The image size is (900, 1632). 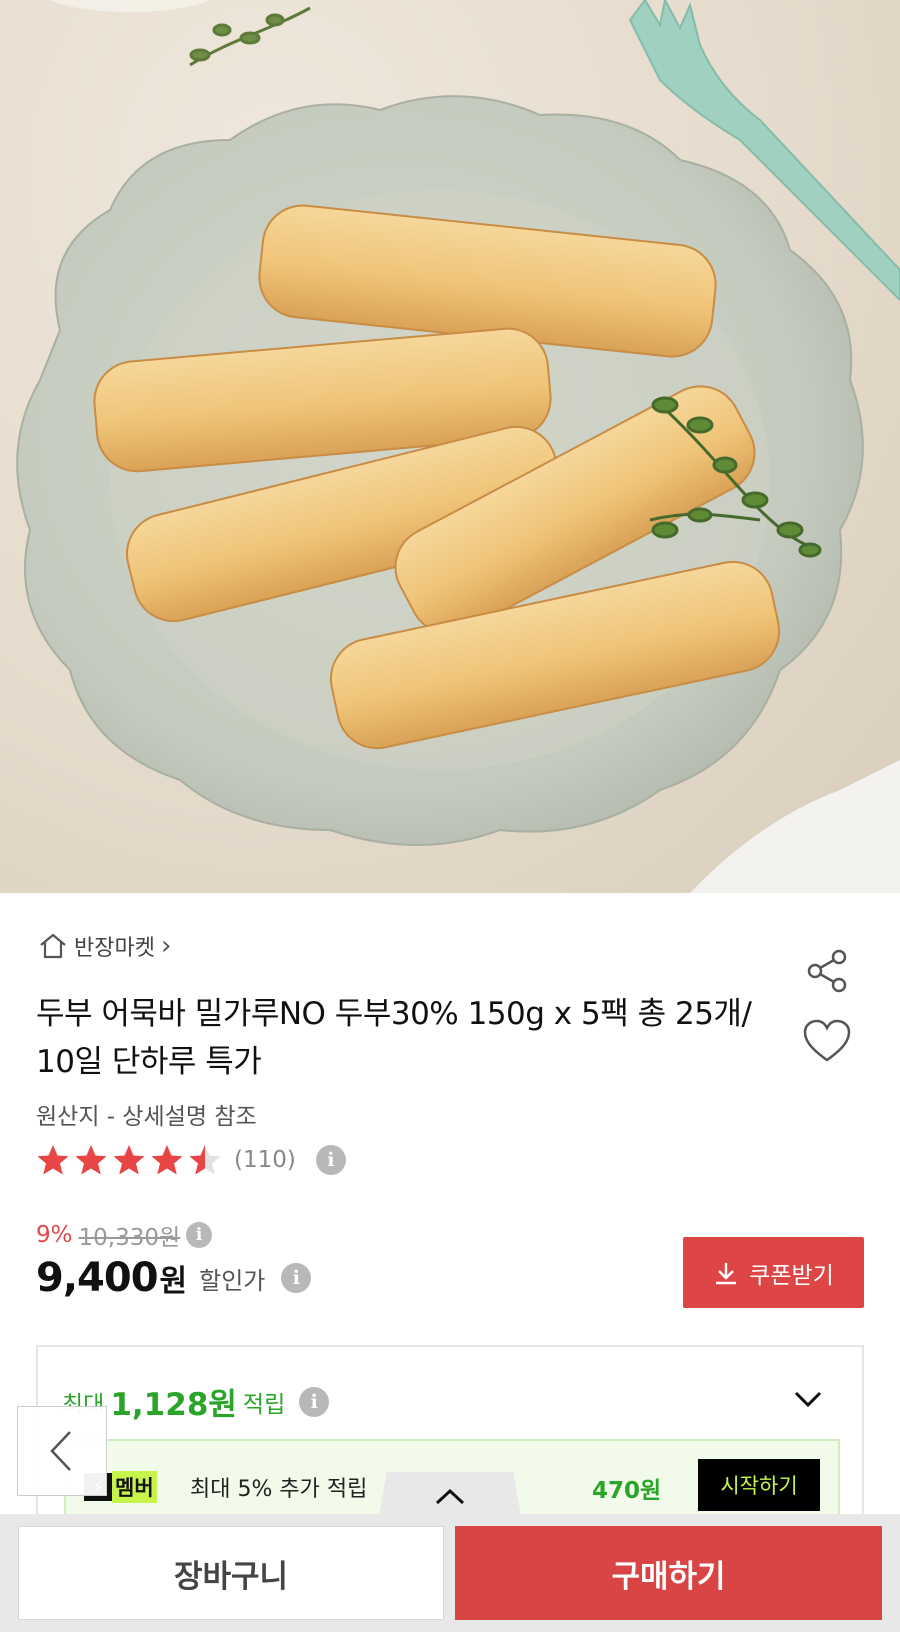 I want to click on buy-now-button: 구매하기, so click(x=668, y=1573).